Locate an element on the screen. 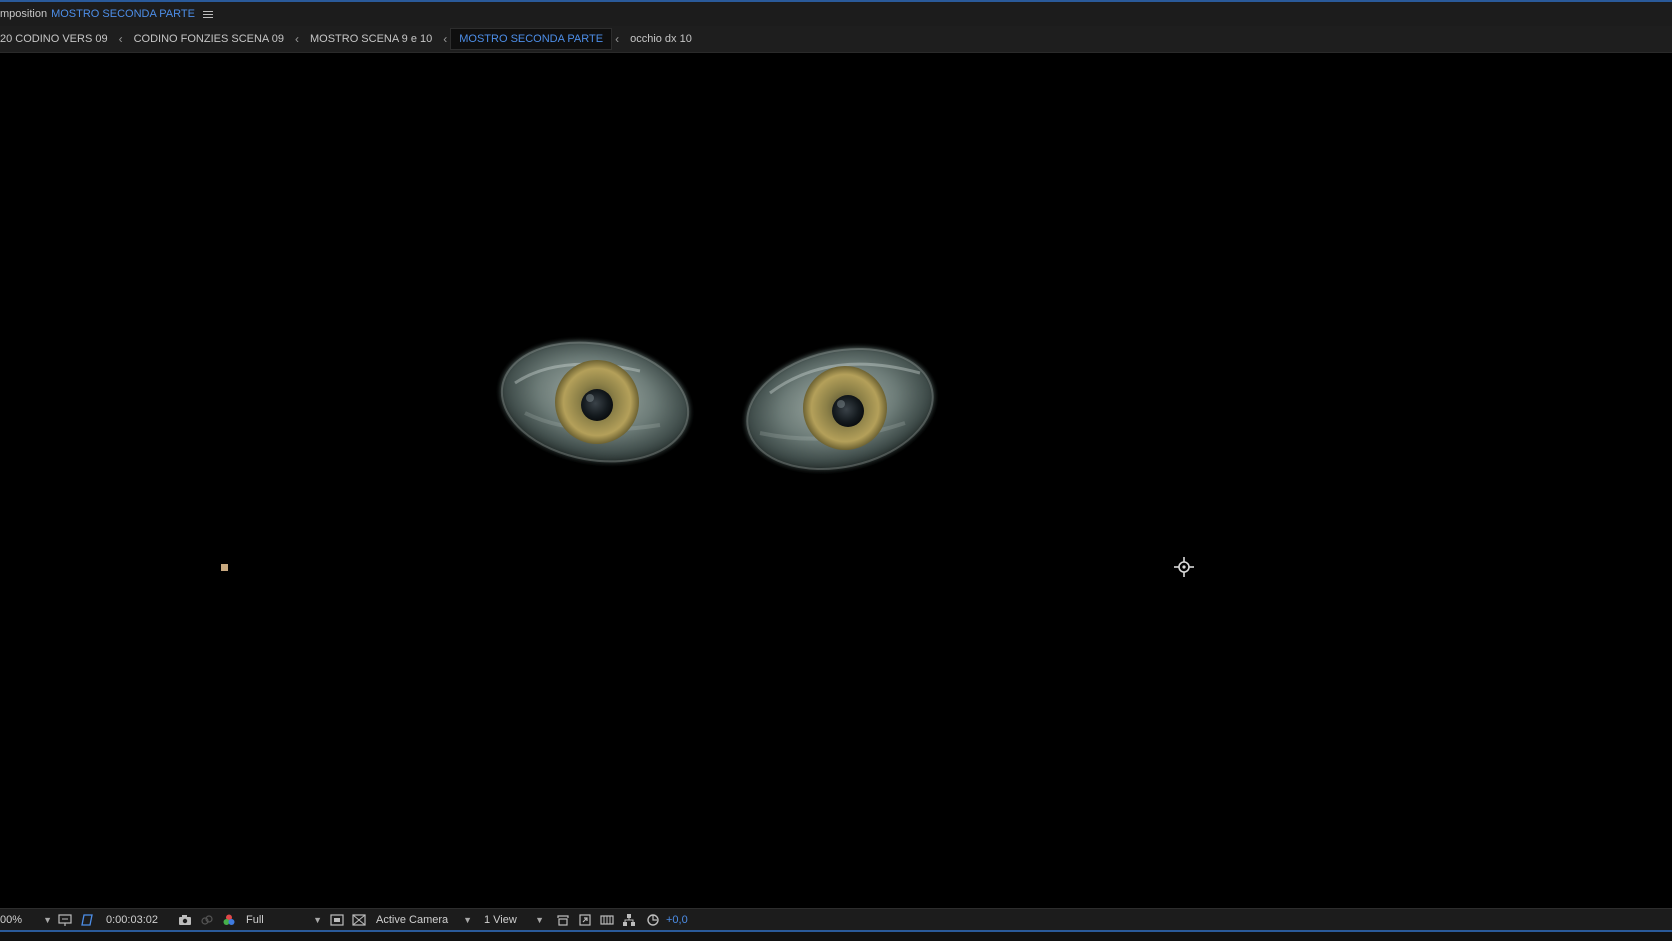 This screenshot has height=941, width=1672. view-layout-dropdown: 1 View ▼ is located at coordinates (514, 920).